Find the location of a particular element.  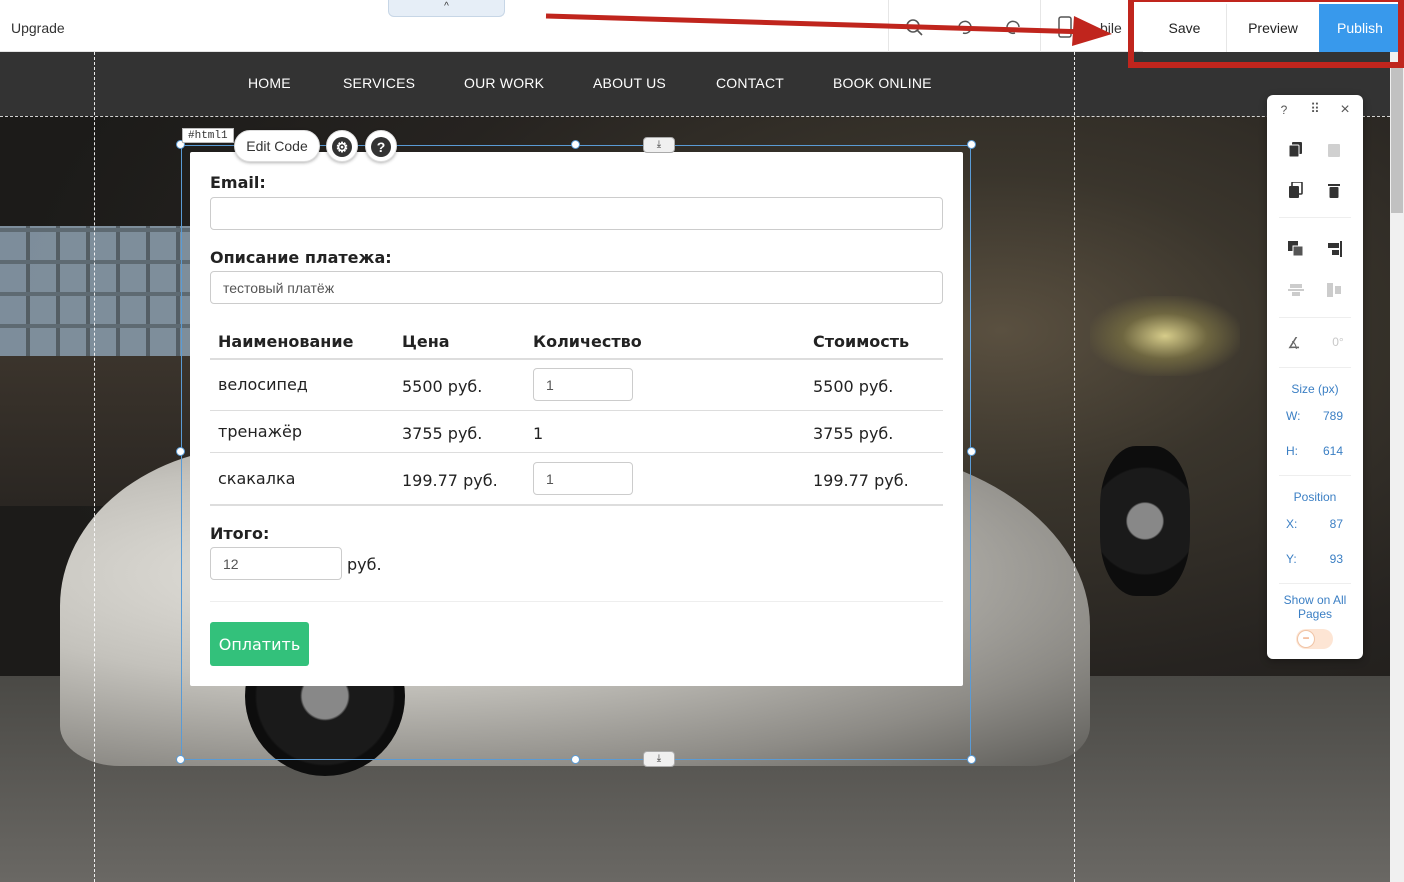

garage-light is located at coordinates (1165, 336).